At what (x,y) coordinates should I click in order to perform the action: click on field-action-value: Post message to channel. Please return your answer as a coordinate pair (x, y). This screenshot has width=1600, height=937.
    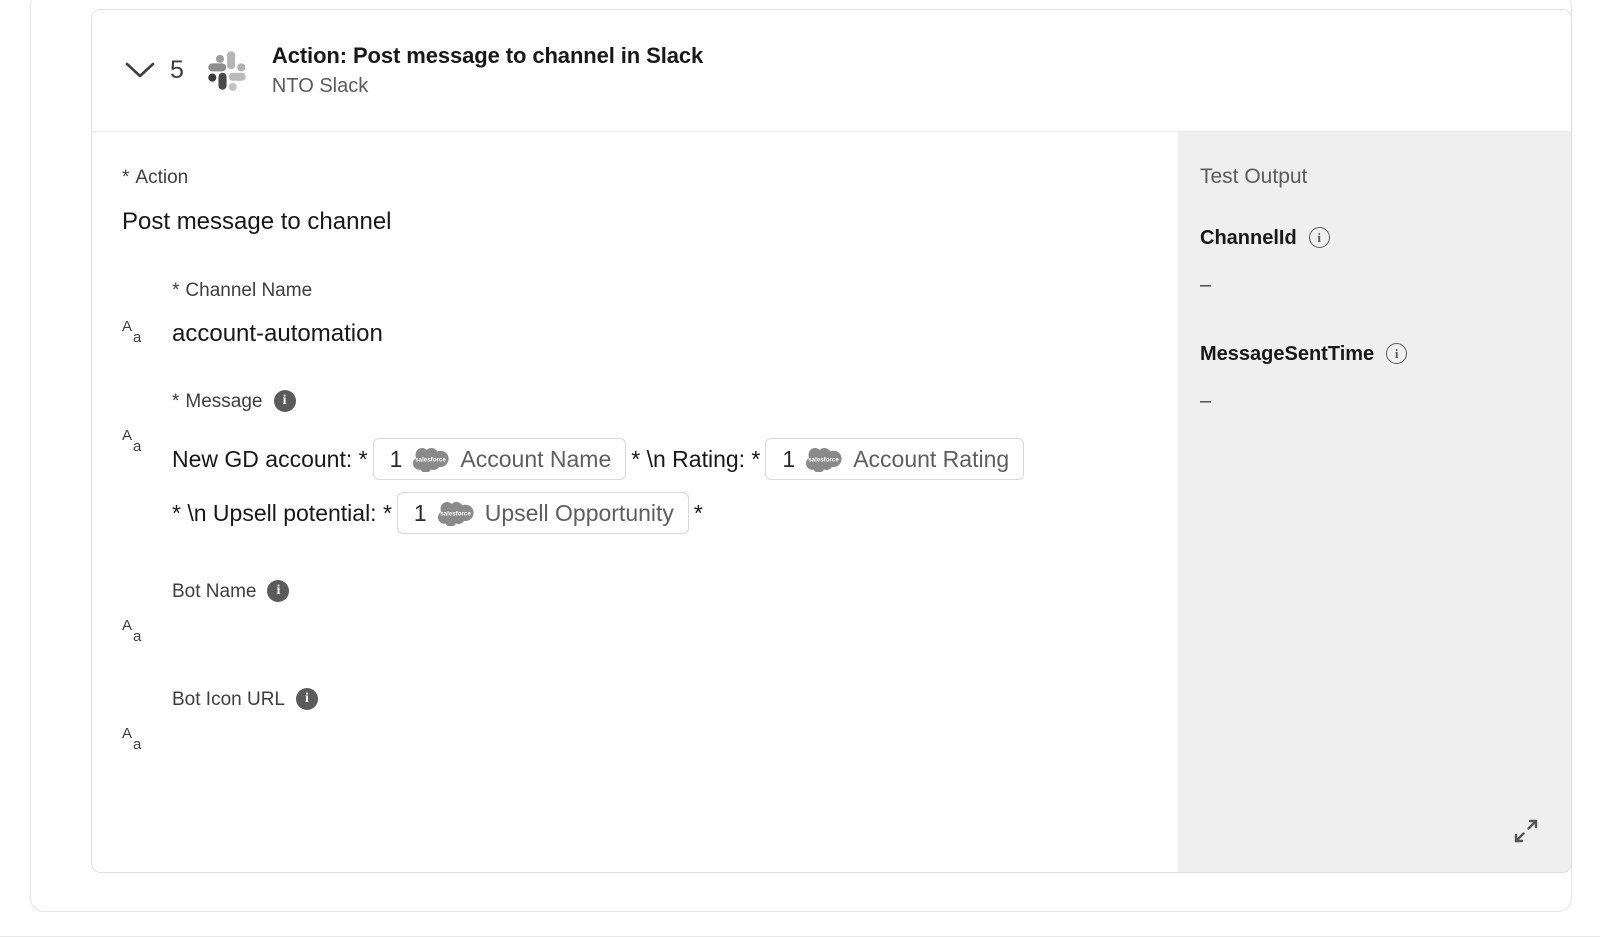
    Looking at the image, I should click on (650, 221).